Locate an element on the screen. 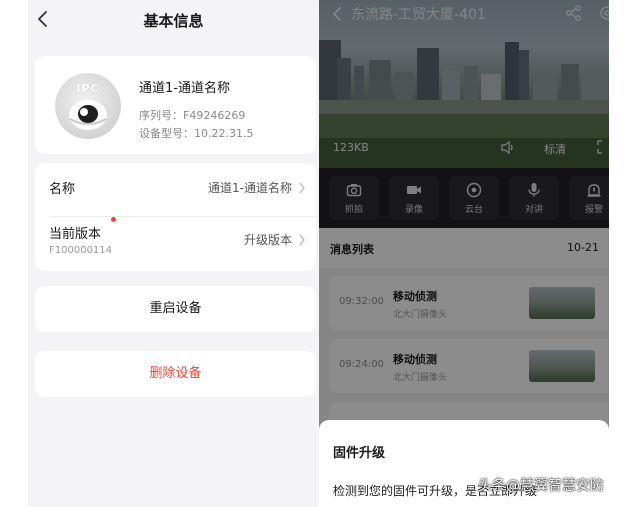 Image resolution: width=640 pixels, height=507 pixels. upgrade-action: 升级版本 is located at coordinates (267, 240).